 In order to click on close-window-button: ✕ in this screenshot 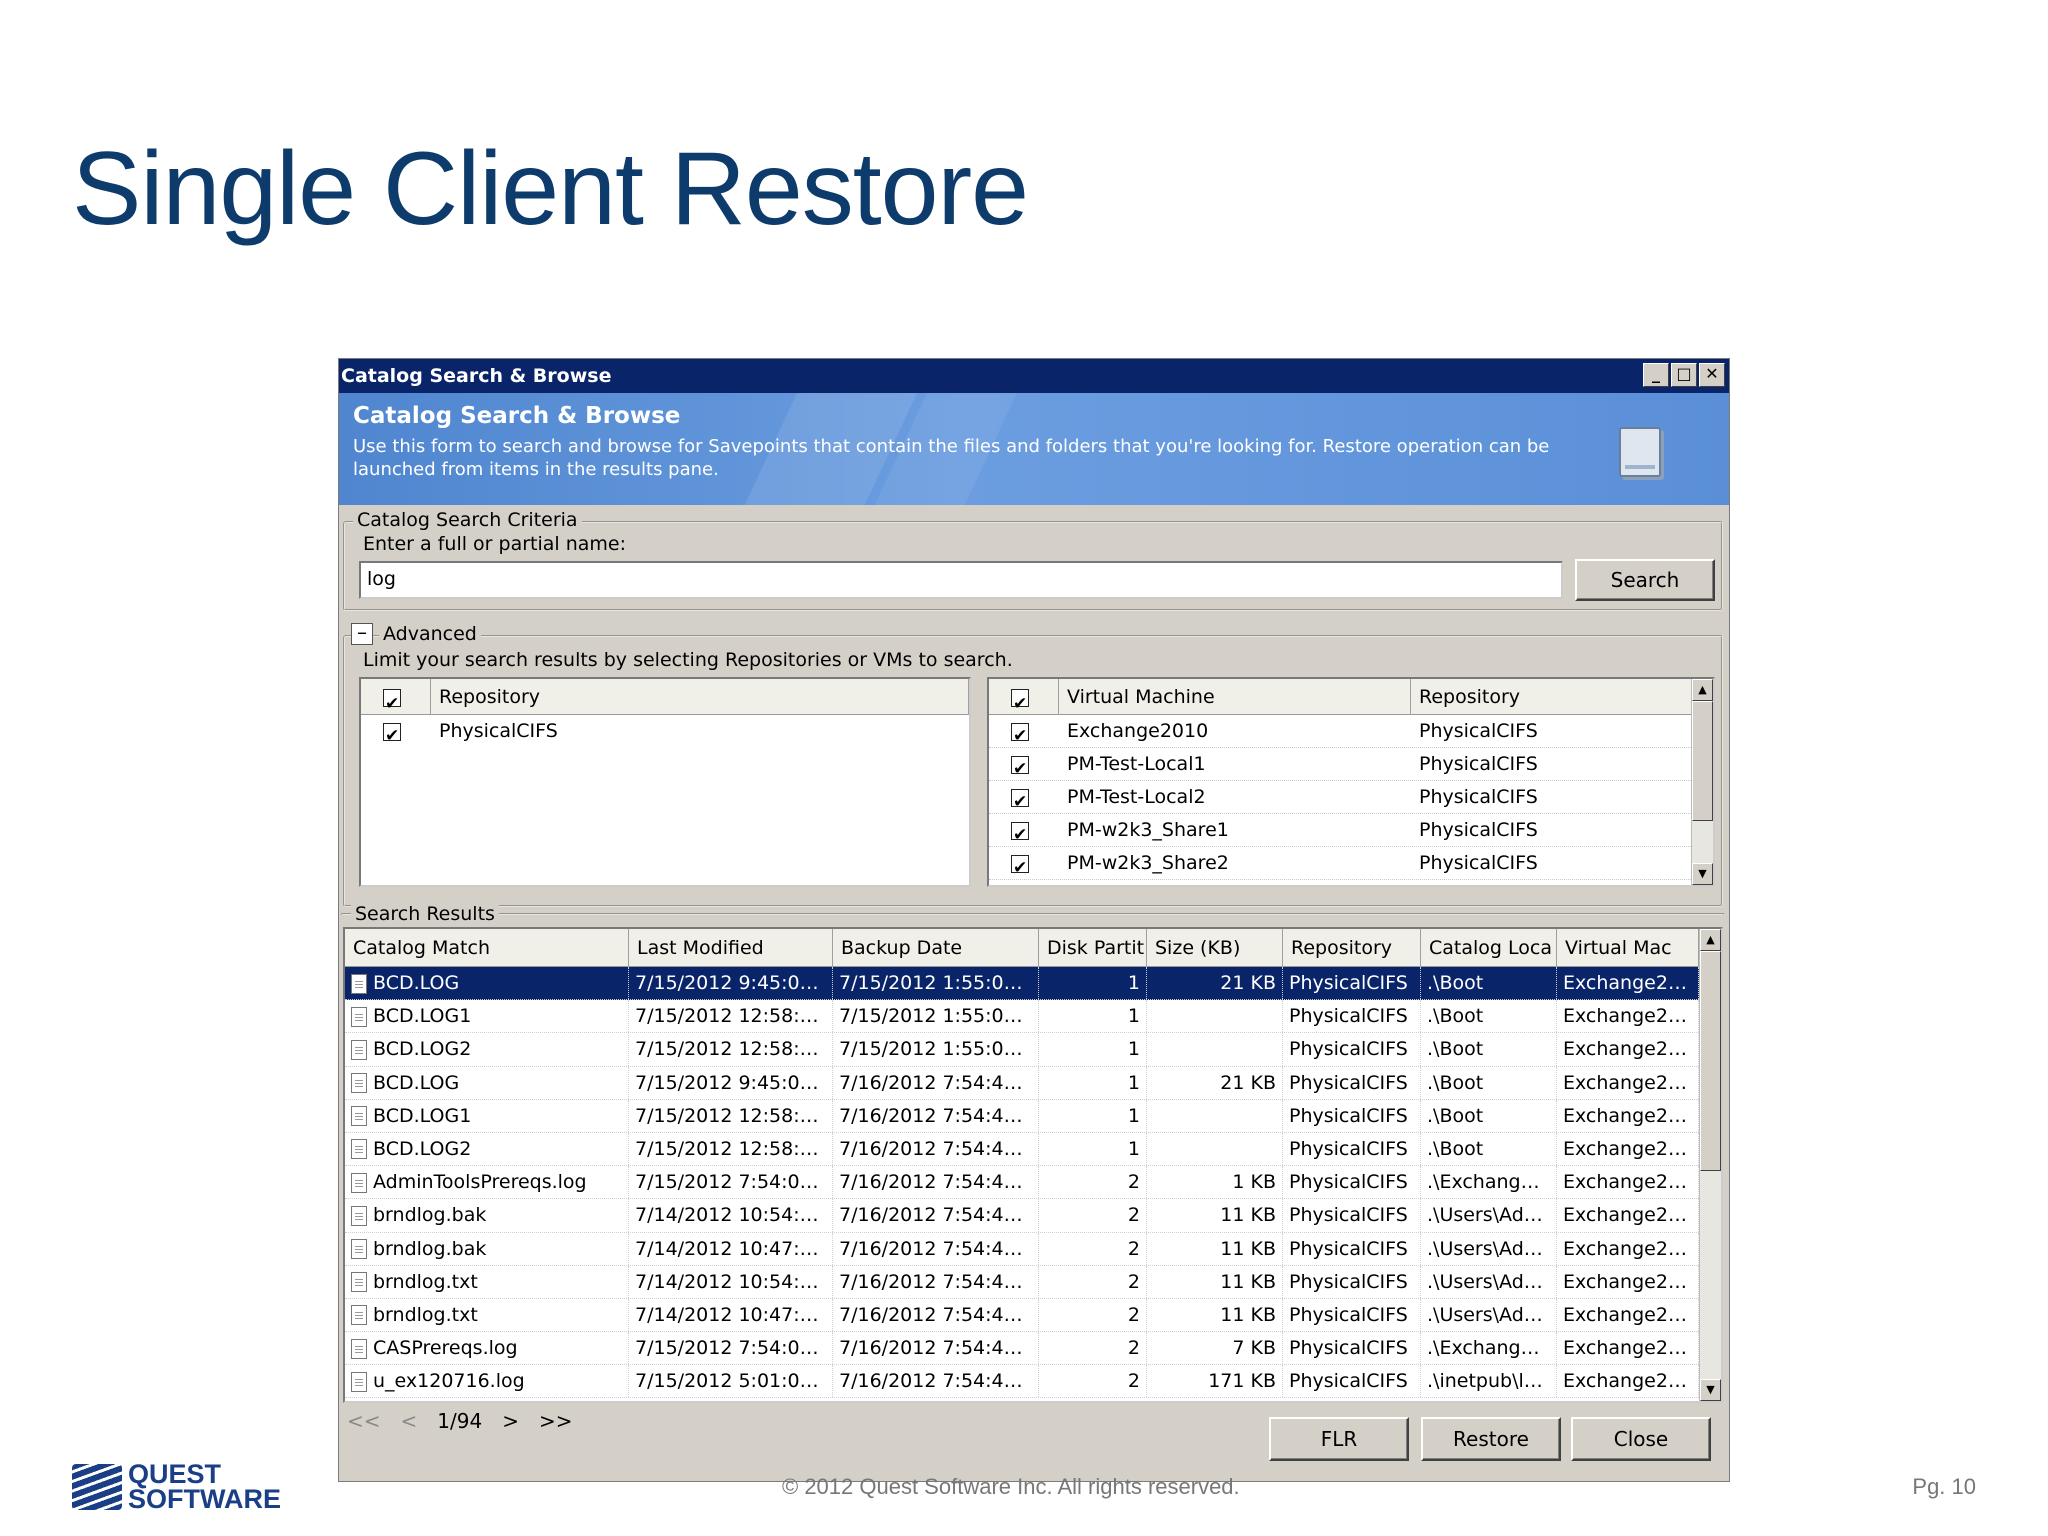, I will do `click(1712, 375)`.